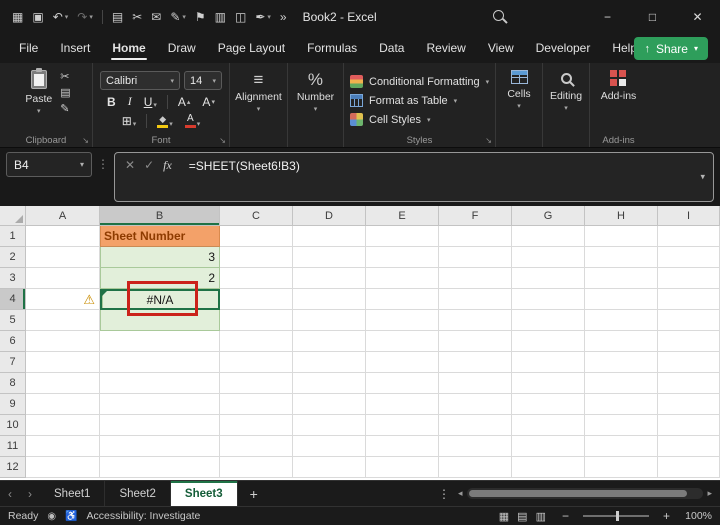  What do you see at coordinates (10, 493) in the screenshot?
I see `previous-sheet-icon: ‹` at bounding box center [10, 493].